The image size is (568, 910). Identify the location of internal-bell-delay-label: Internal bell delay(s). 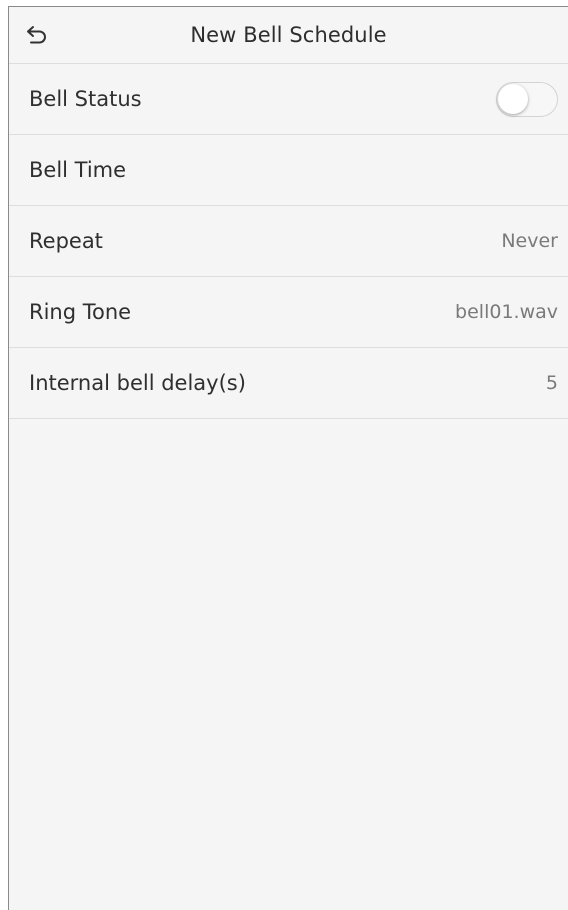
(137, 383).